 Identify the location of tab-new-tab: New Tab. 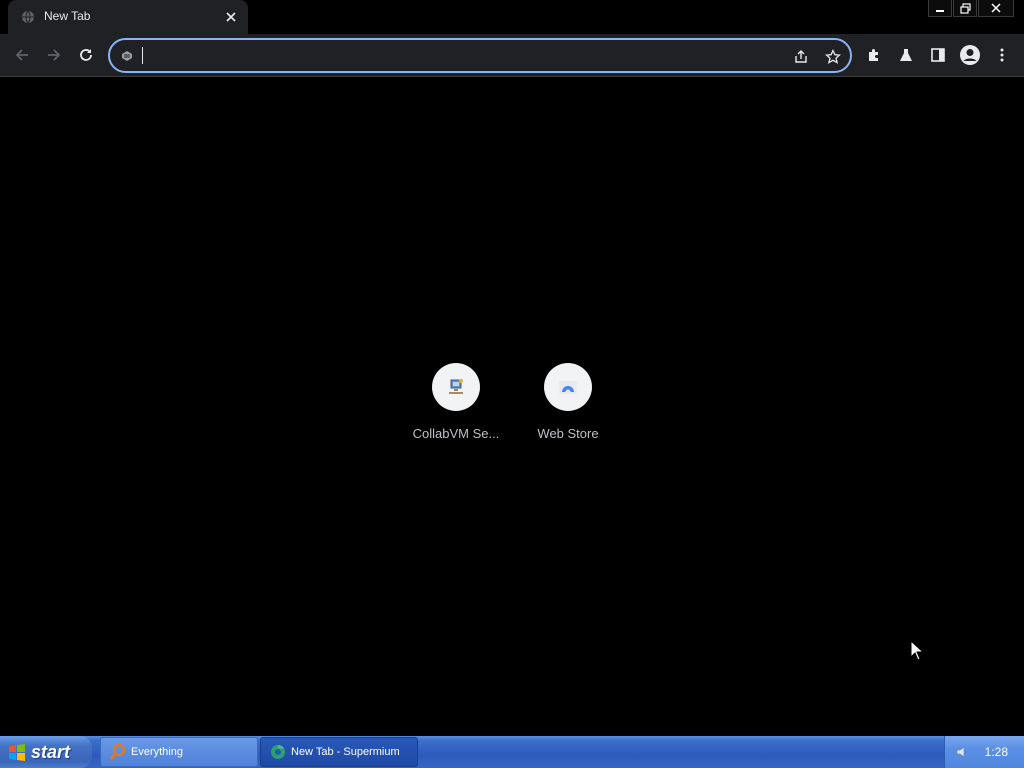
(128, 17).